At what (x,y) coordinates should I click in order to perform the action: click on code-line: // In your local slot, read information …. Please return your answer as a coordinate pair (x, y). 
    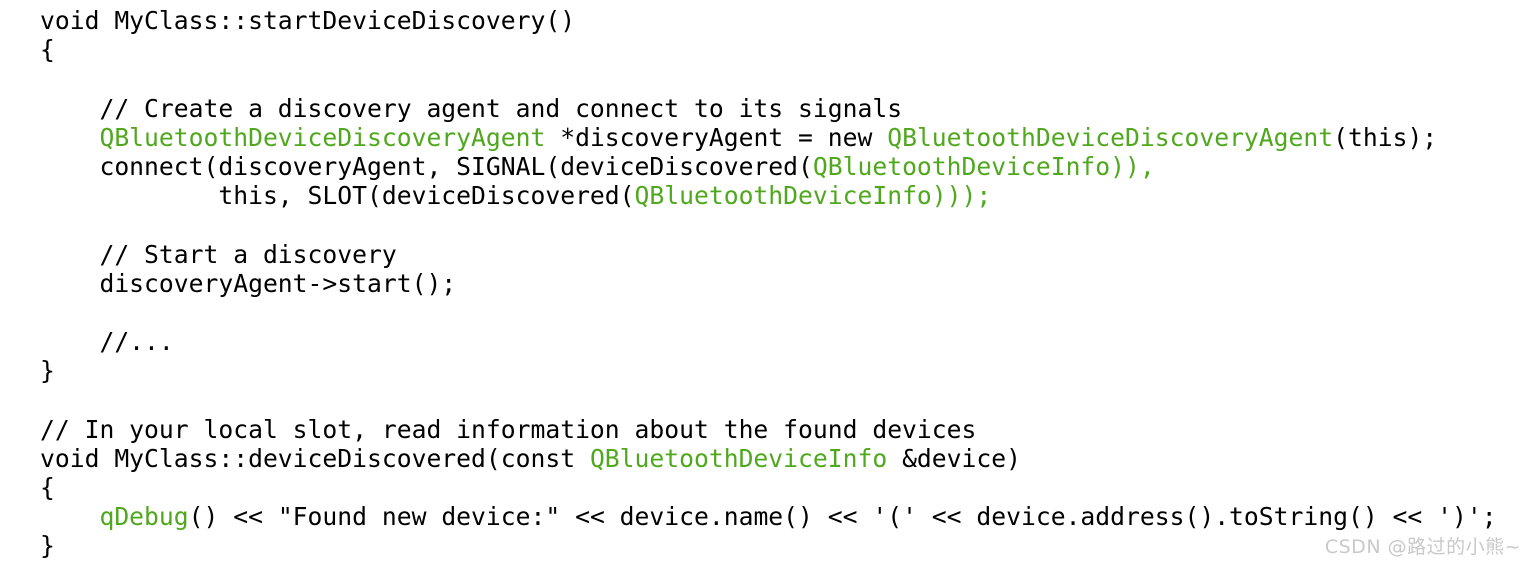
    Looking at the image, I should click on (789, 429).